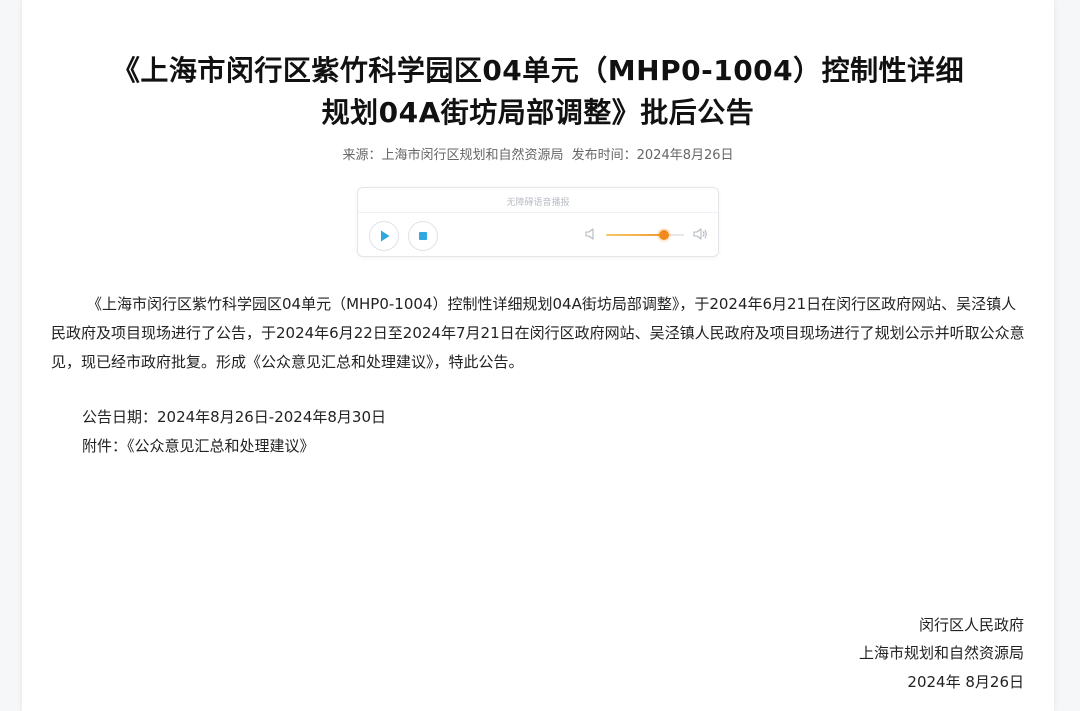 The image size is (1080, 711). I want to click on attachment-link: 《公众意见汇总和处理建议》, so click(221, 446).